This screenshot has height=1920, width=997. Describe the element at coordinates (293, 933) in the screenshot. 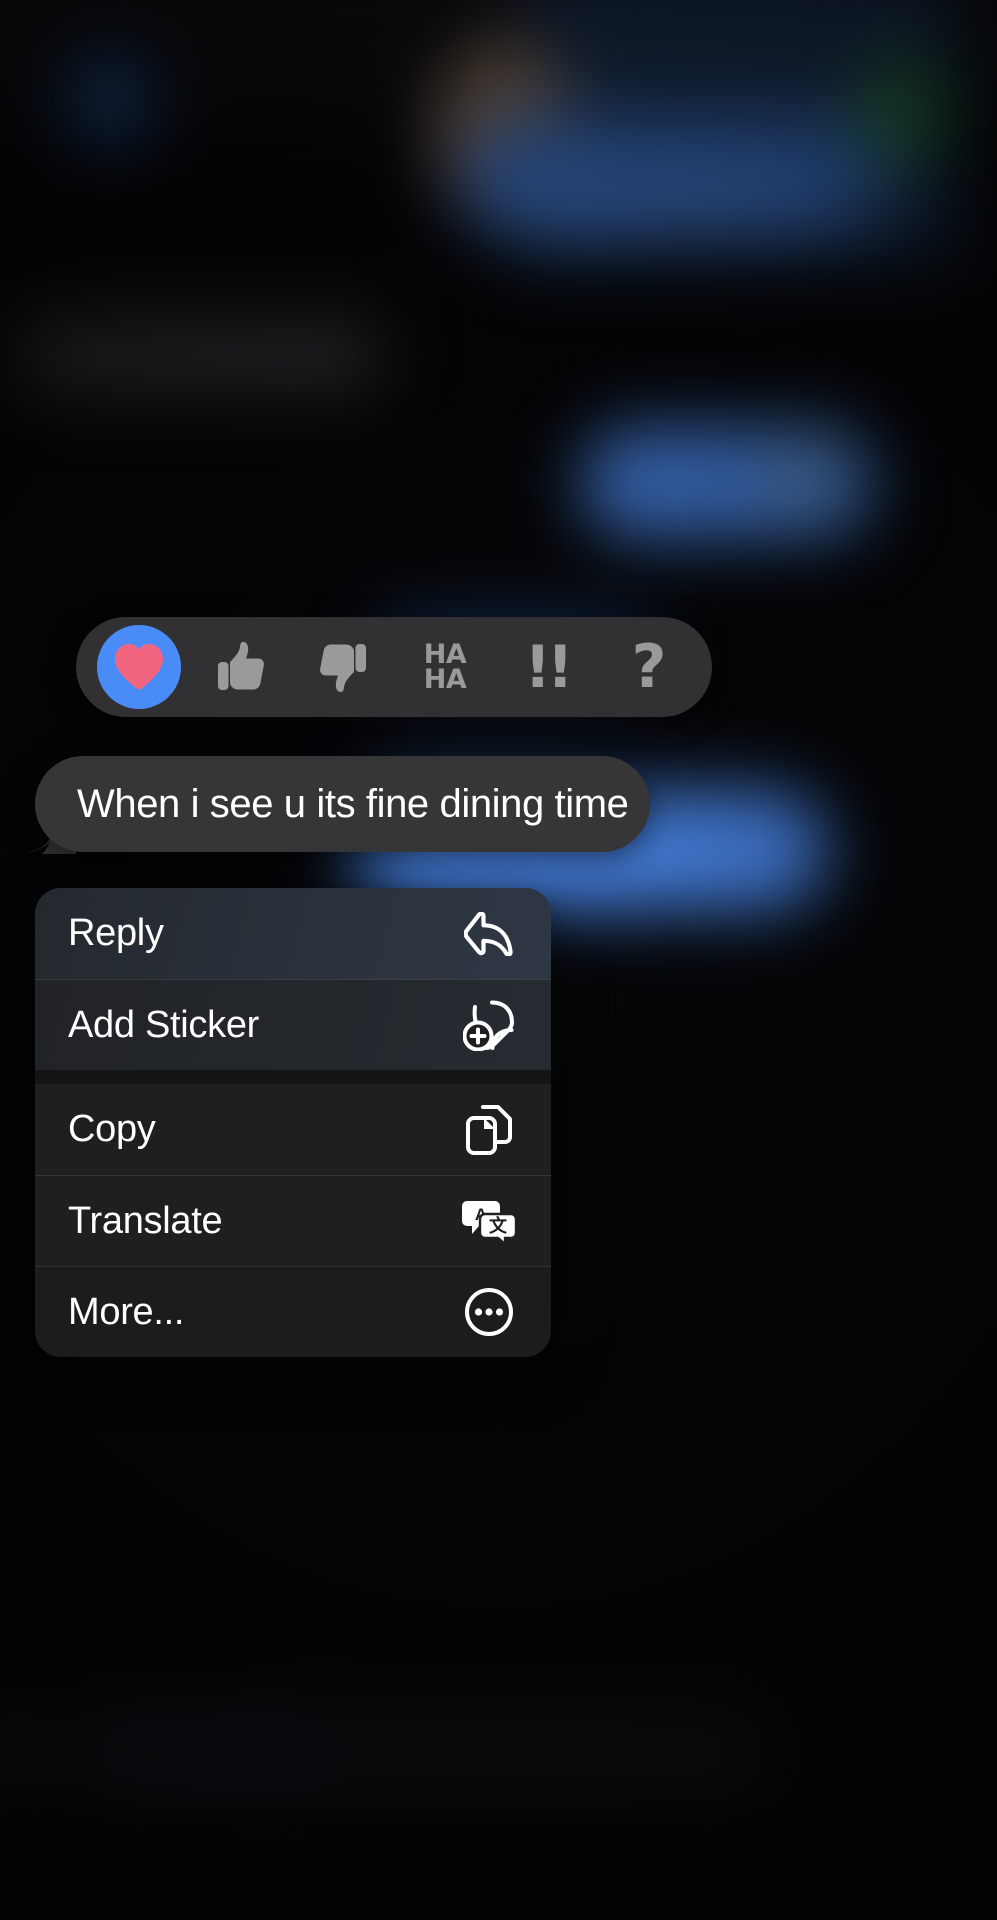

I see `menu-item-reply: Reply` at that location.